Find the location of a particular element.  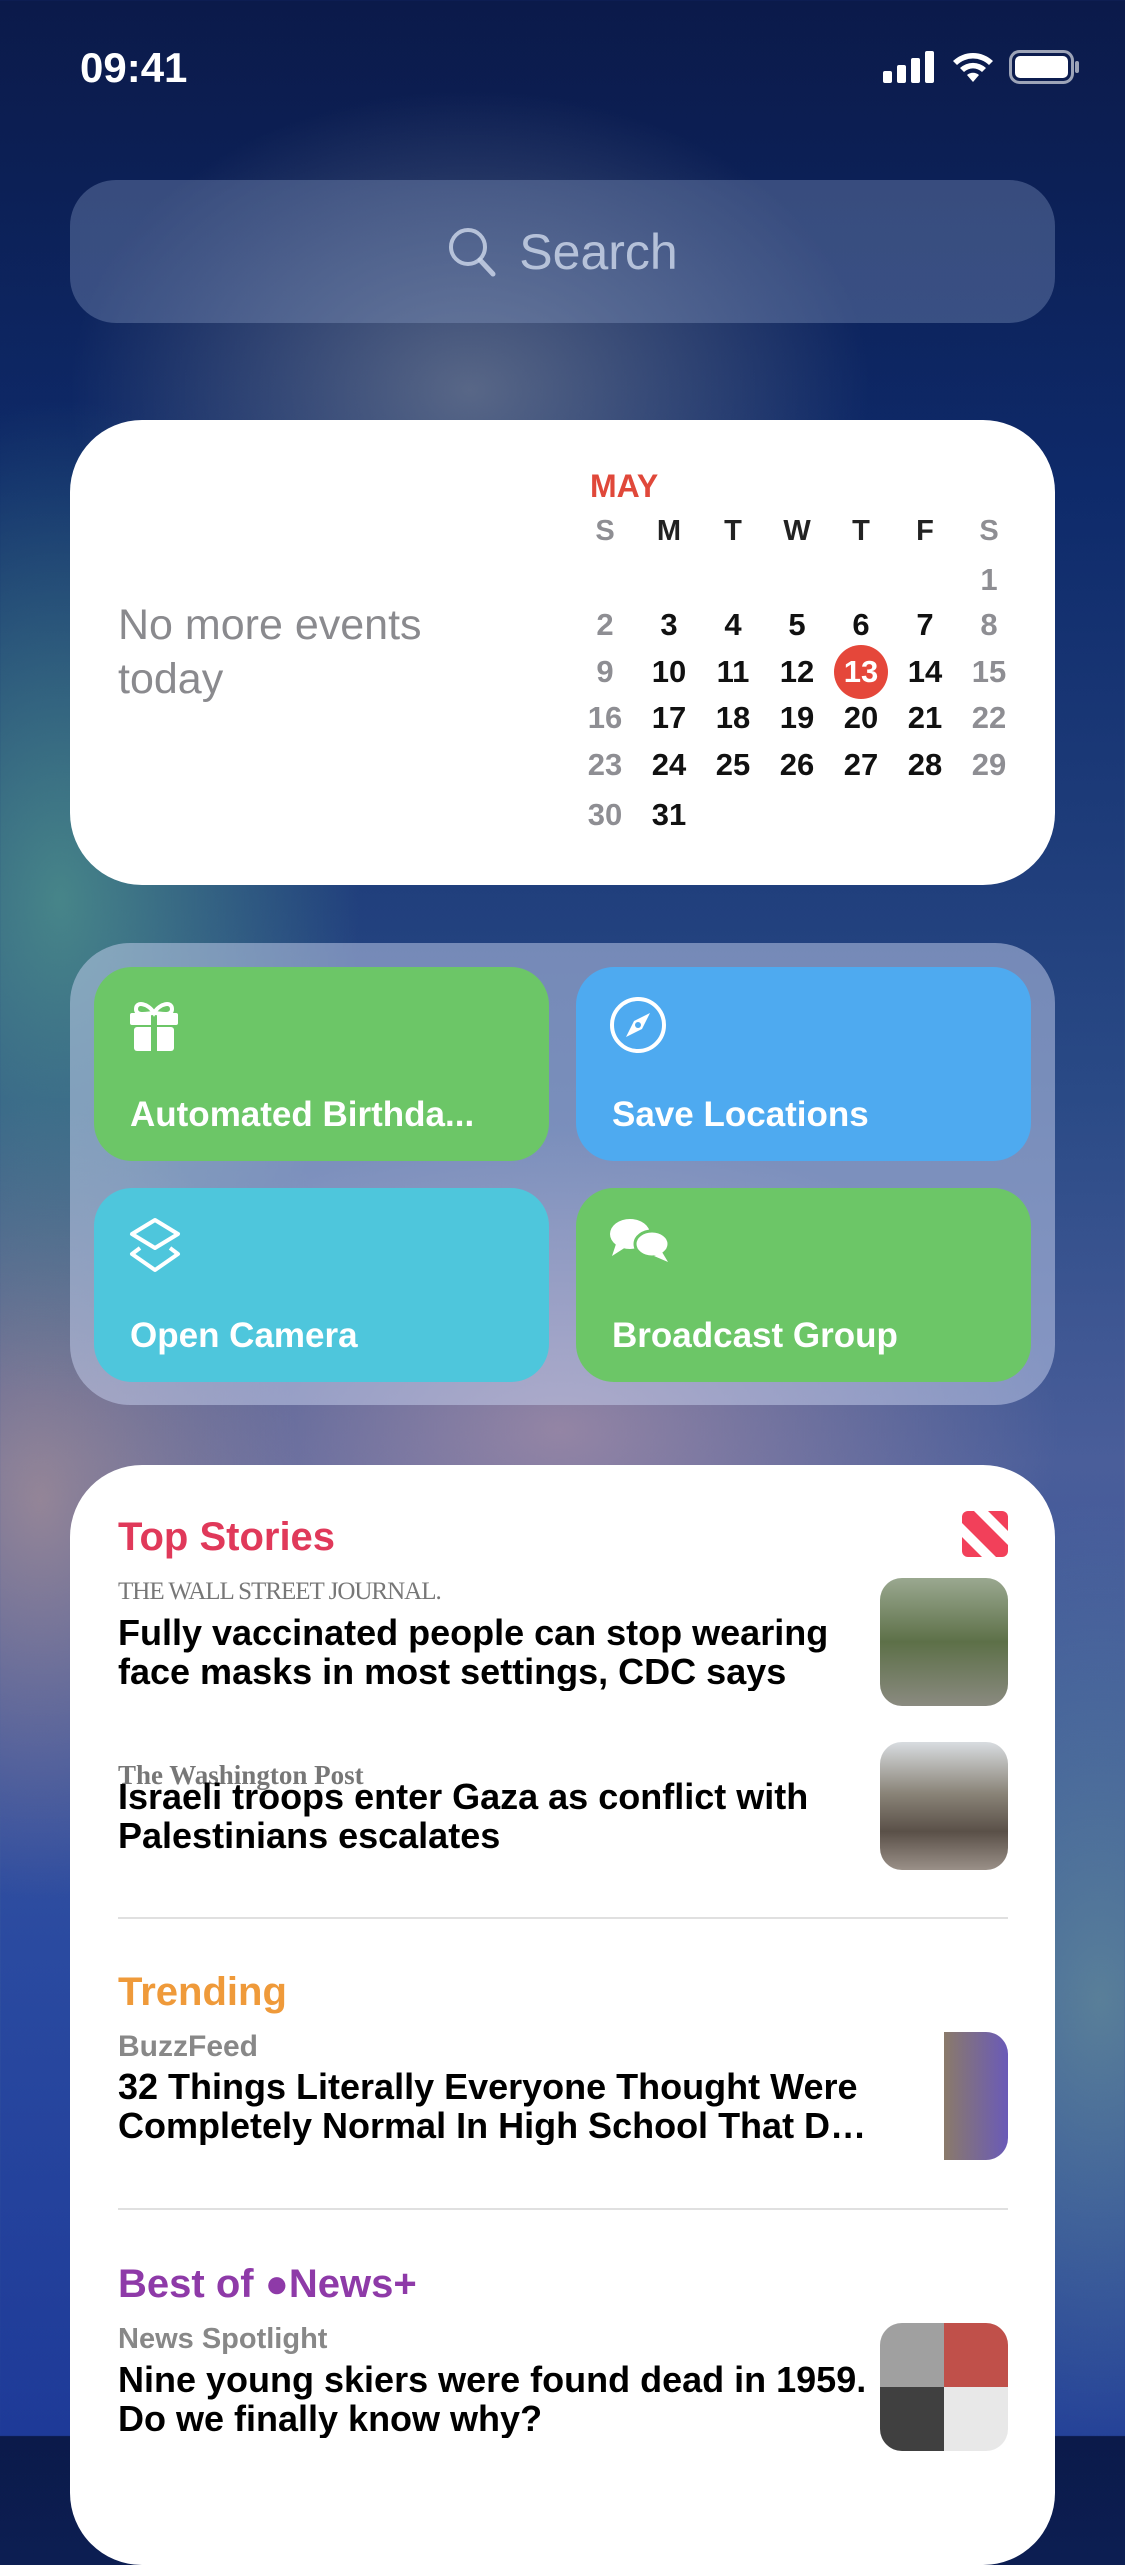

article-source: BuzzFeed is located at coordinates (188, 2046).